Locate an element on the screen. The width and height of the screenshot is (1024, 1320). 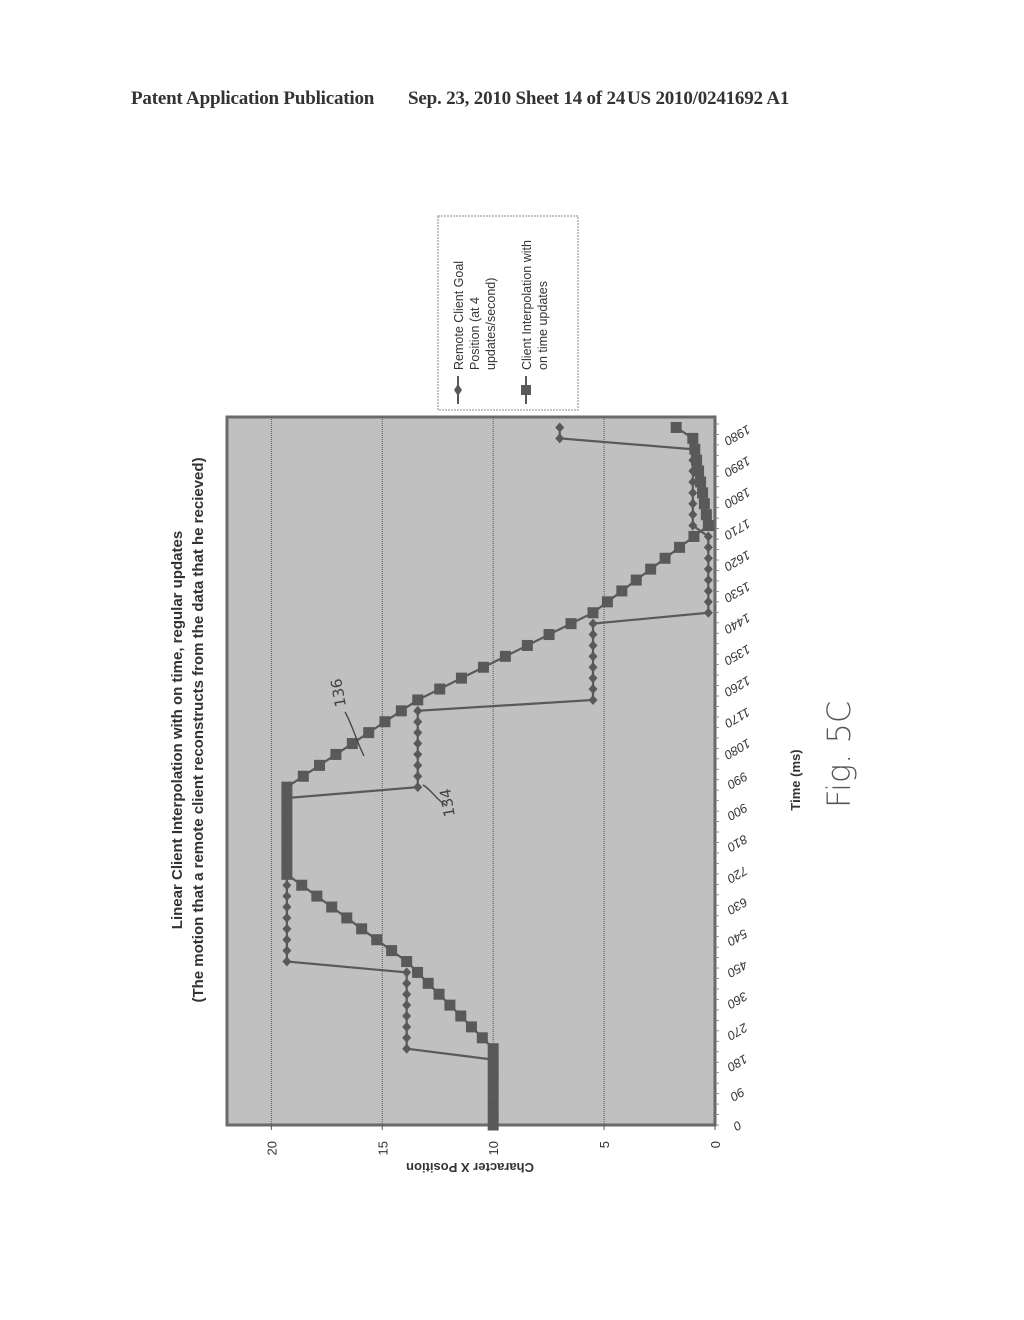
y-tick-label: 0 is located at coordinates (715, 1144).